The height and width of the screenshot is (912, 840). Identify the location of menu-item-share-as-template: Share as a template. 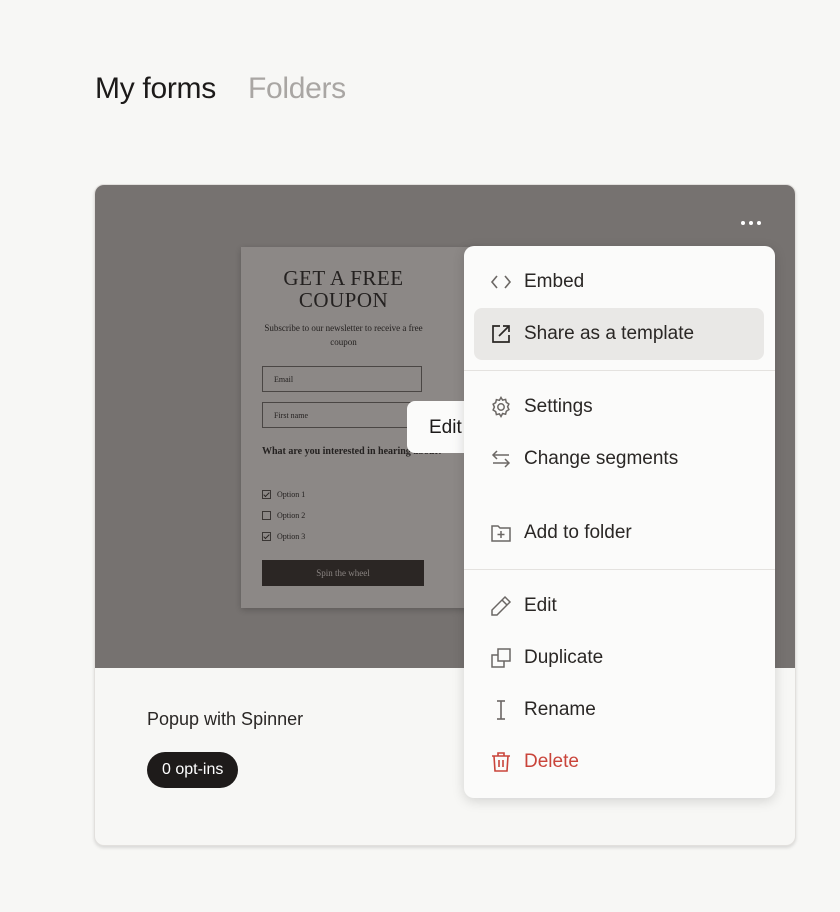
(619, 334).